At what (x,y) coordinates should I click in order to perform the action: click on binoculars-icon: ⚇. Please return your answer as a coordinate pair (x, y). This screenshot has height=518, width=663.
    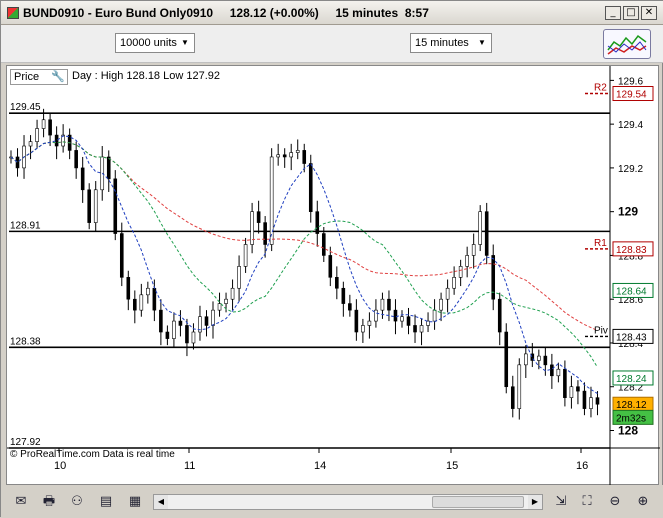
    Looking at the image, I should click on (77, 502).